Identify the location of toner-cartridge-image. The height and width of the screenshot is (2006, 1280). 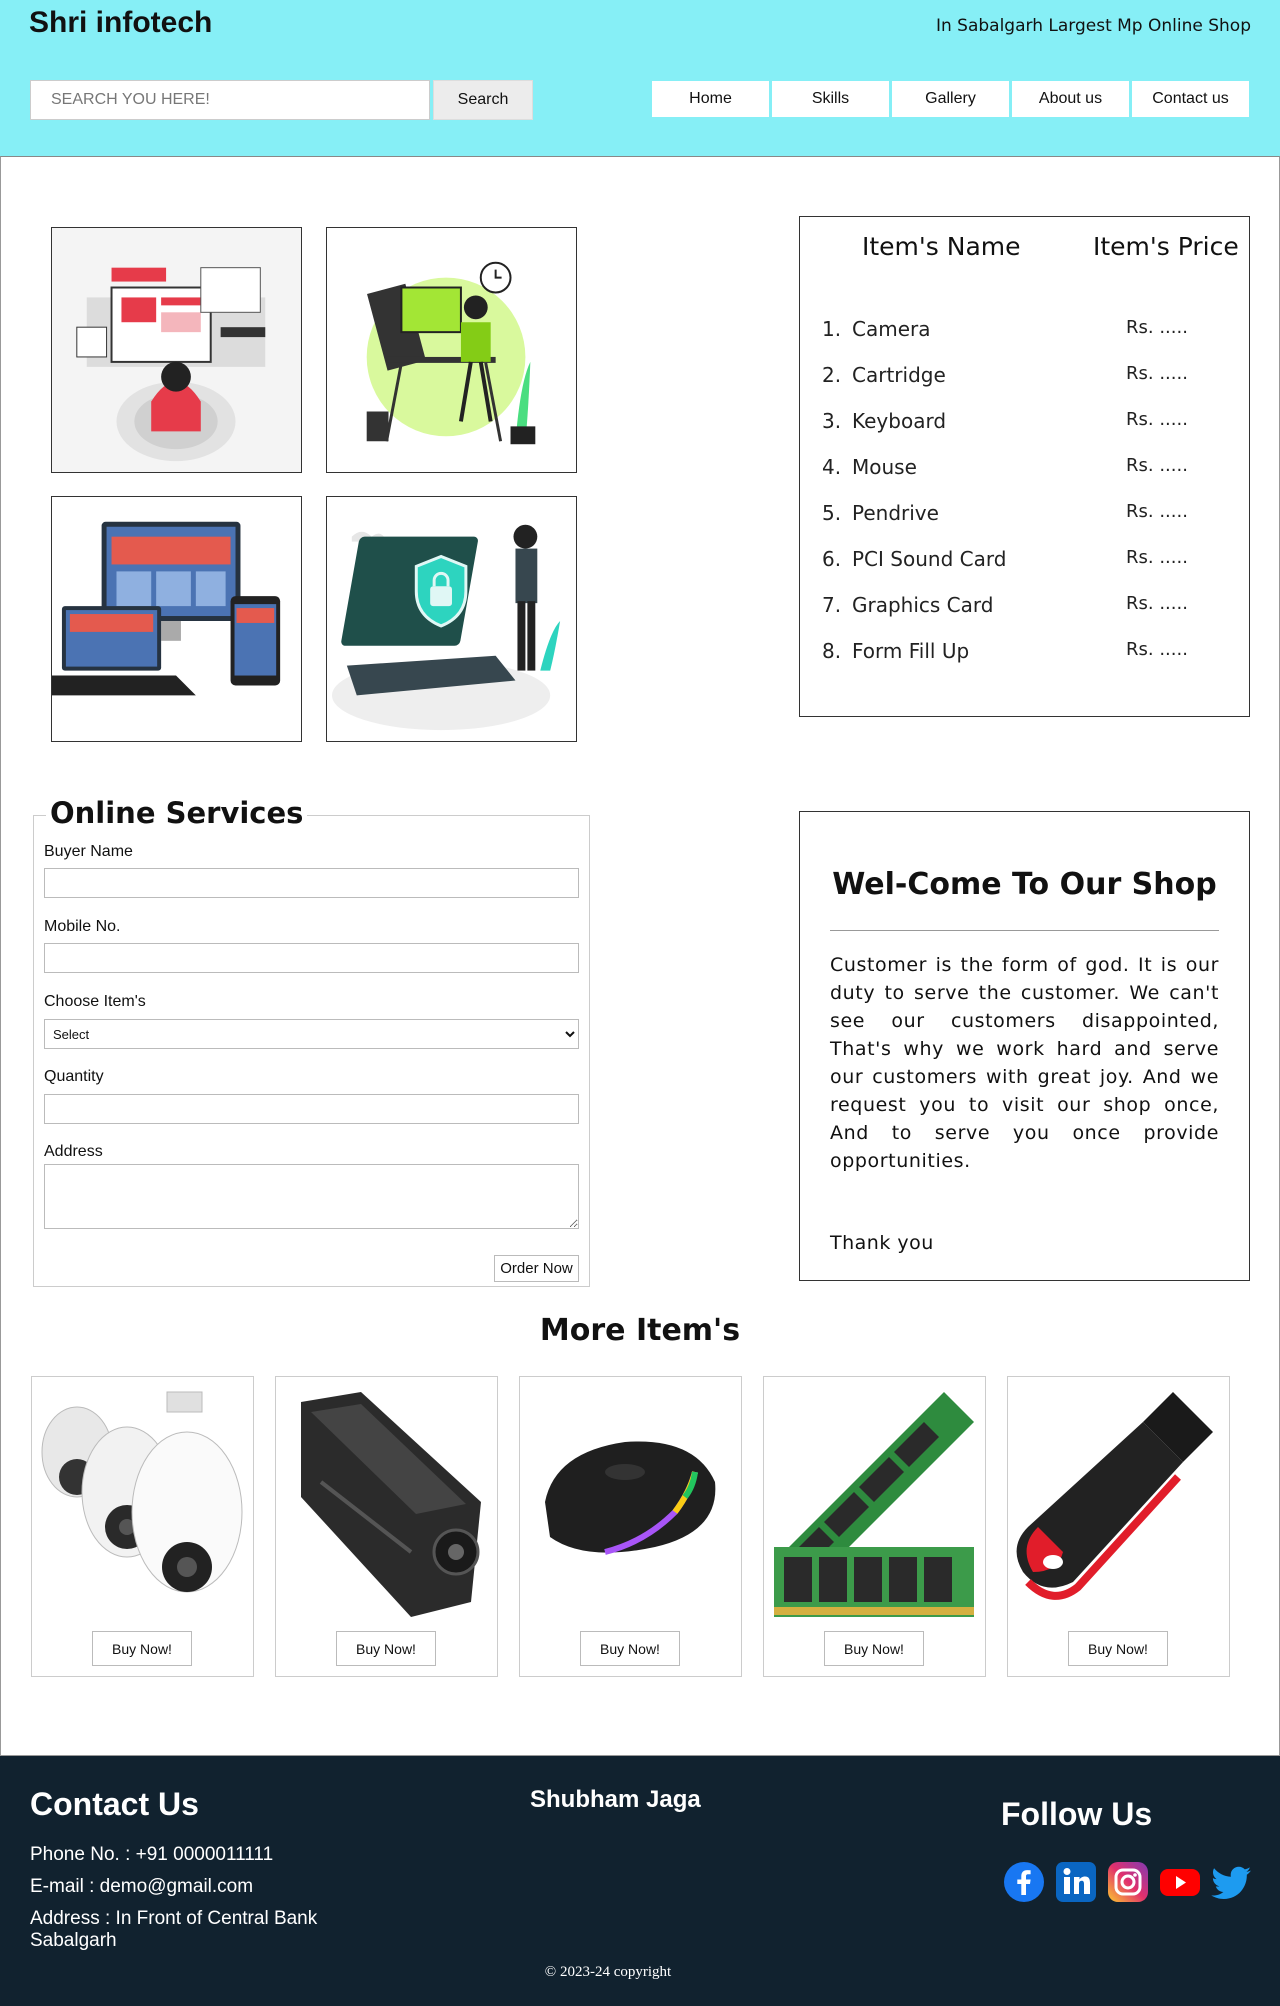
(386, 1502).